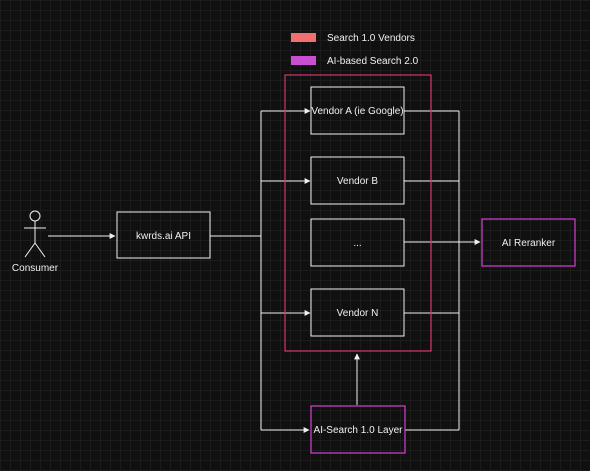  I want to click on ai-search-layer-node: AI-Search 1.0 Layer, so click(358, 429).